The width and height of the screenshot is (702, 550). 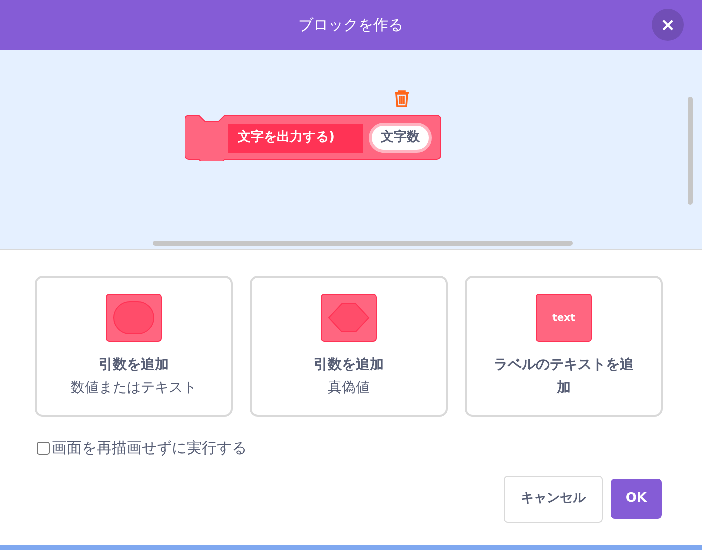 What do you see at coordinates (349, 346) in the screenshot?
I see `option-card: 引数を追加 真偽値` at bounding box center [349, 346].